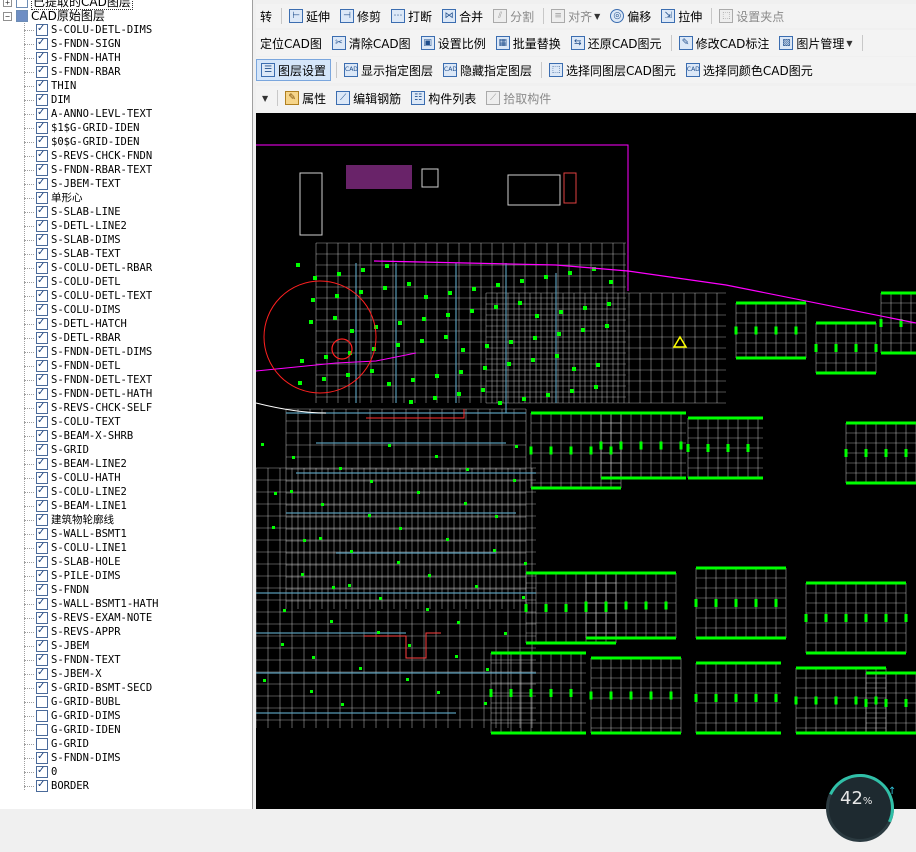 This screenshot has height=852, width=916. Describe the element at coordinates (7, 3) in the screenshot. I see `expand-icon: +` at that location.